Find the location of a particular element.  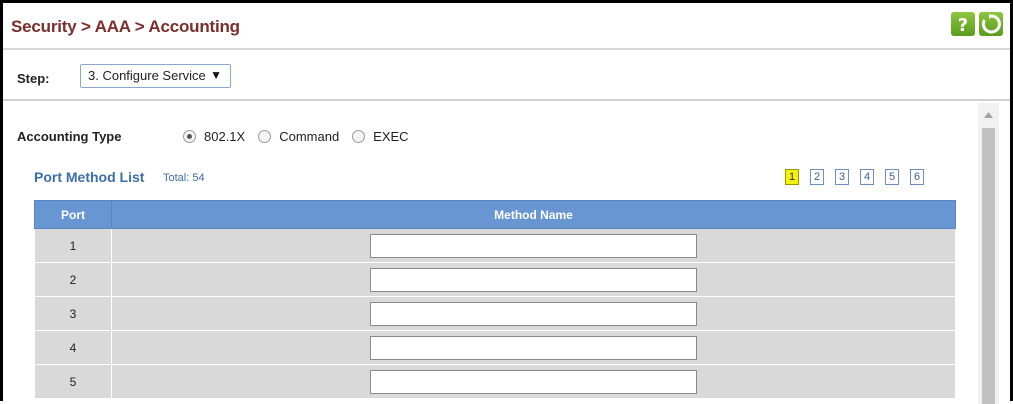

page-button-4: 4 is located at coordinates (867, 177).